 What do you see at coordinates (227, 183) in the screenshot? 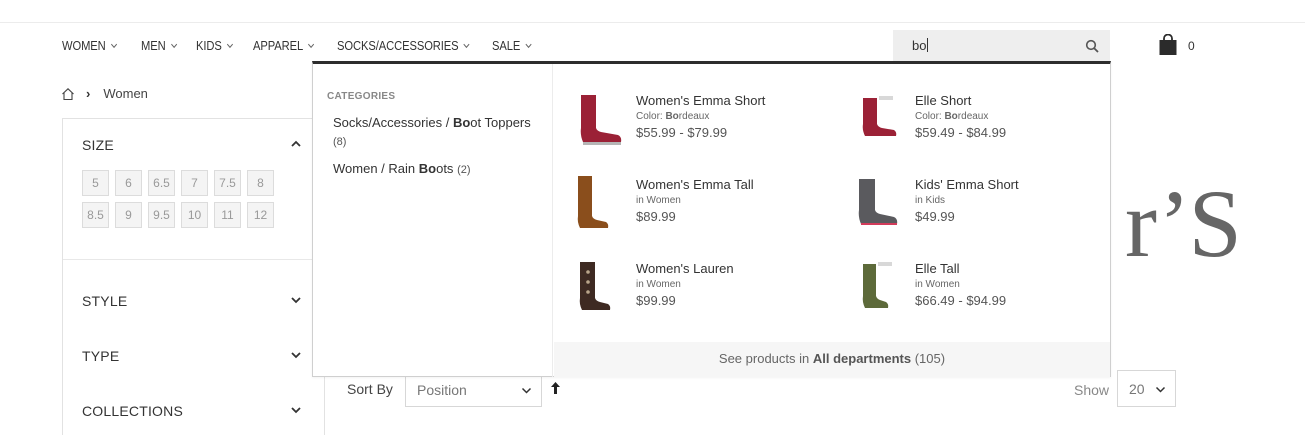
I see `size-option: 7.5` at bounding box center [227, 183].